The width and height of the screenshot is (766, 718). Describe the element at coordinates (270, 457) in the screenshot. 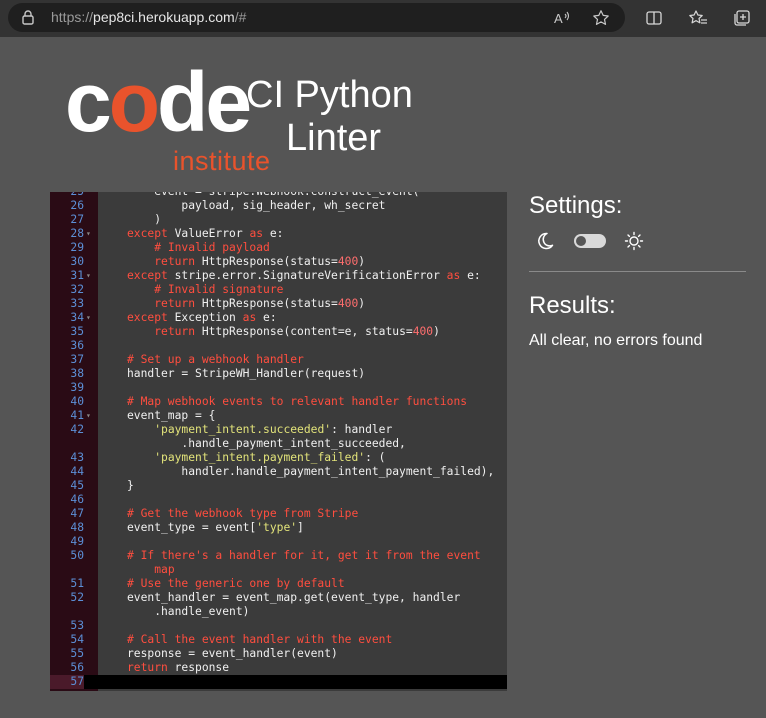

I see `line-code: 'payment_intent.payment_failed': (` at that location.